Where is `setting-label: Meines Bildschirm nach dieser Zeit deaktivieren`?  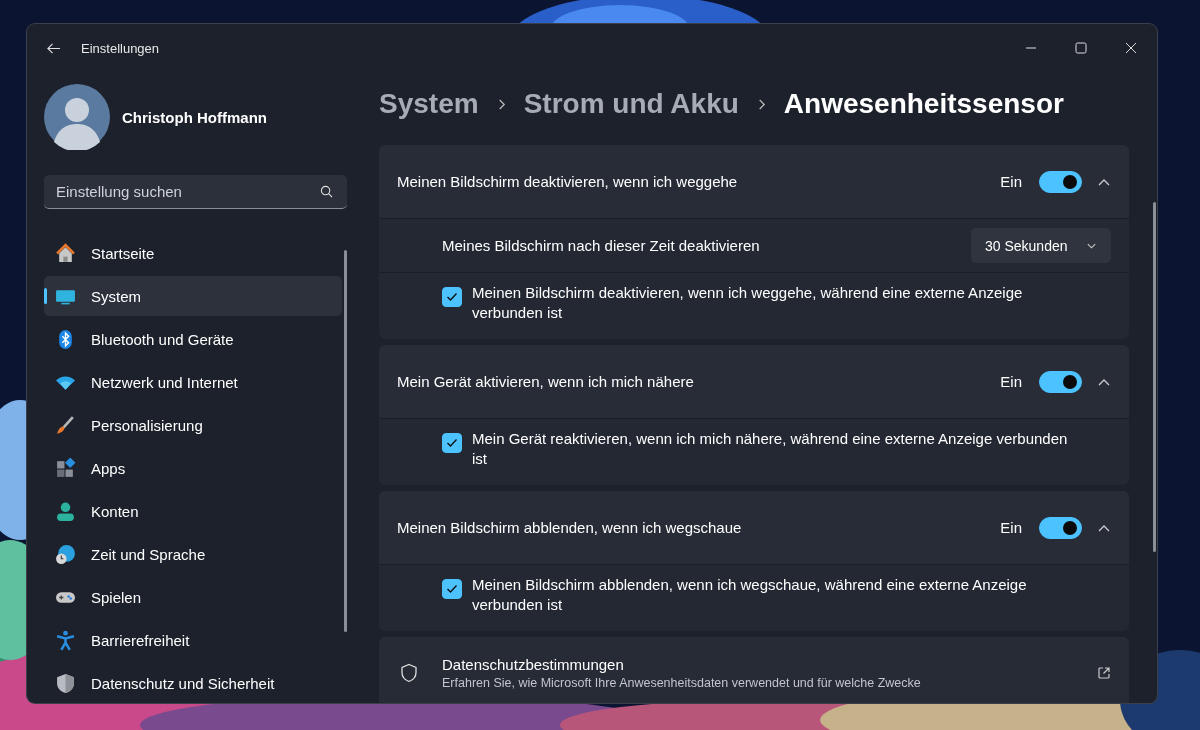 setting-label: Meines Bildschirm nach dieser Zeit deaktivieren is located at coordinates (601, 245).